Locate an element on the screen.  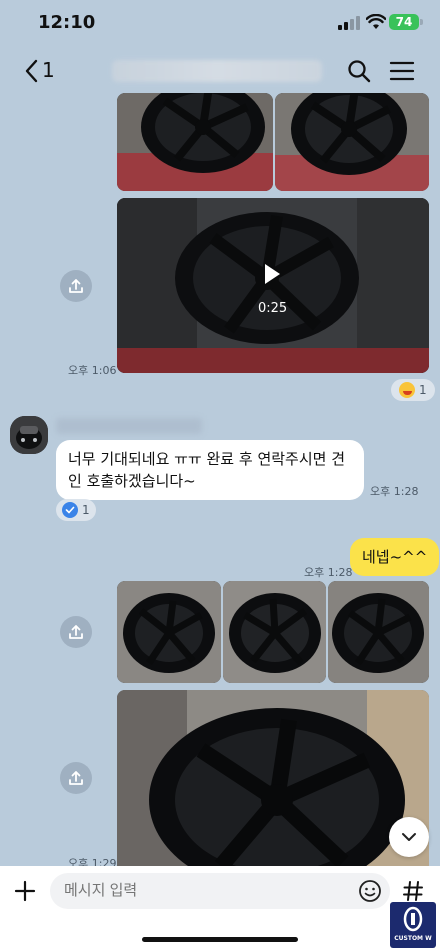
video-duration: 0:25 is located at coordinates (273, 308).